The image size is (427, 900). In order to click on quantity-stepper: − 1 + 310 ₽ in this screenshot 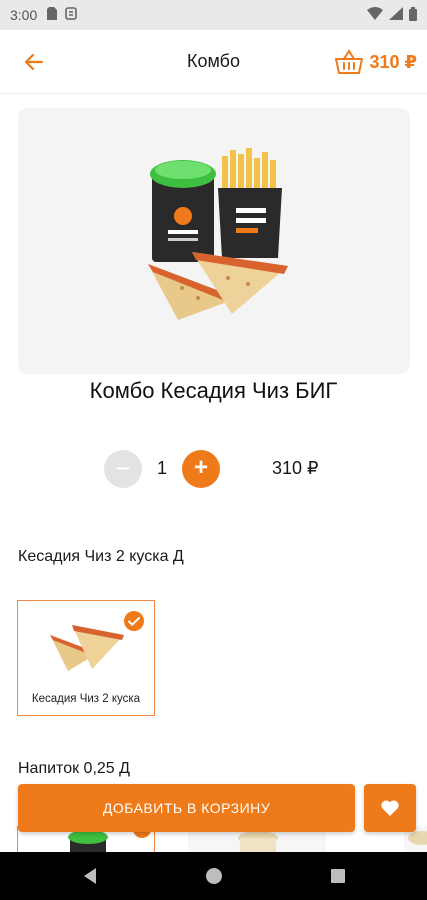, I will do `click(213, 469)`.